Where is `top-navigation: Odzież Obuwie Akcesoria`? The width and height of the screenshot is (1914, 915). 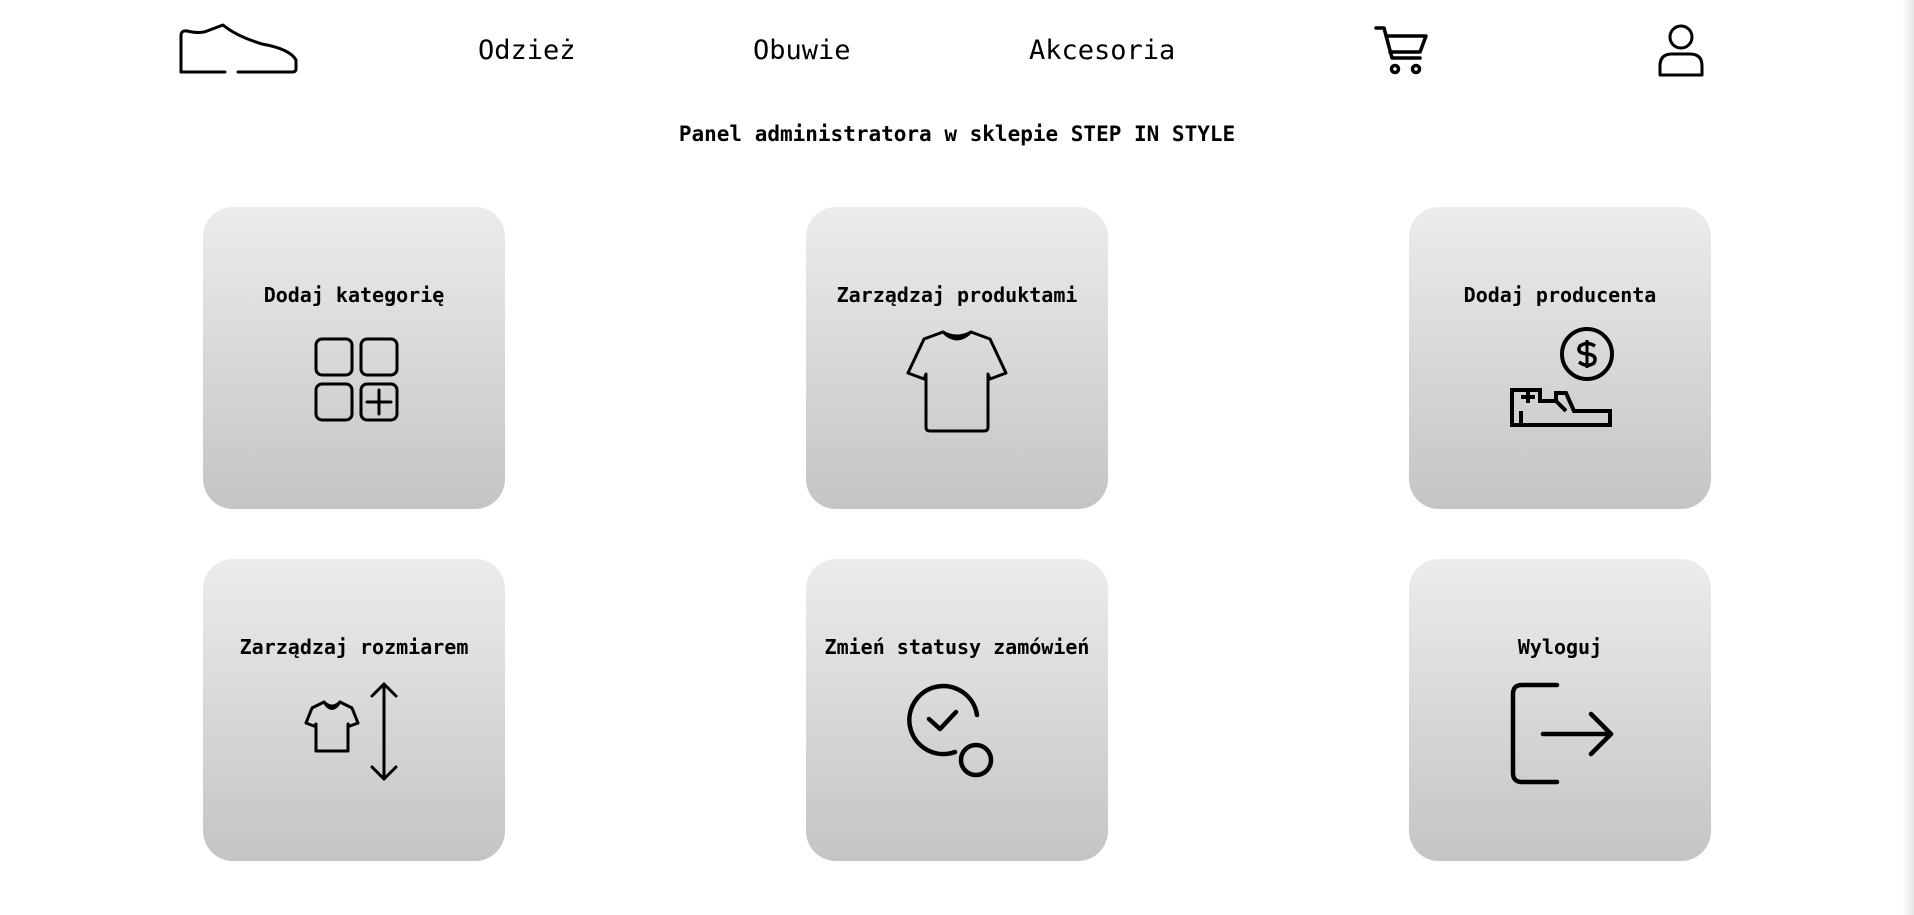
top-navigation: Odzież Obuwie Akcesoria is located at coordinates (957, 55).